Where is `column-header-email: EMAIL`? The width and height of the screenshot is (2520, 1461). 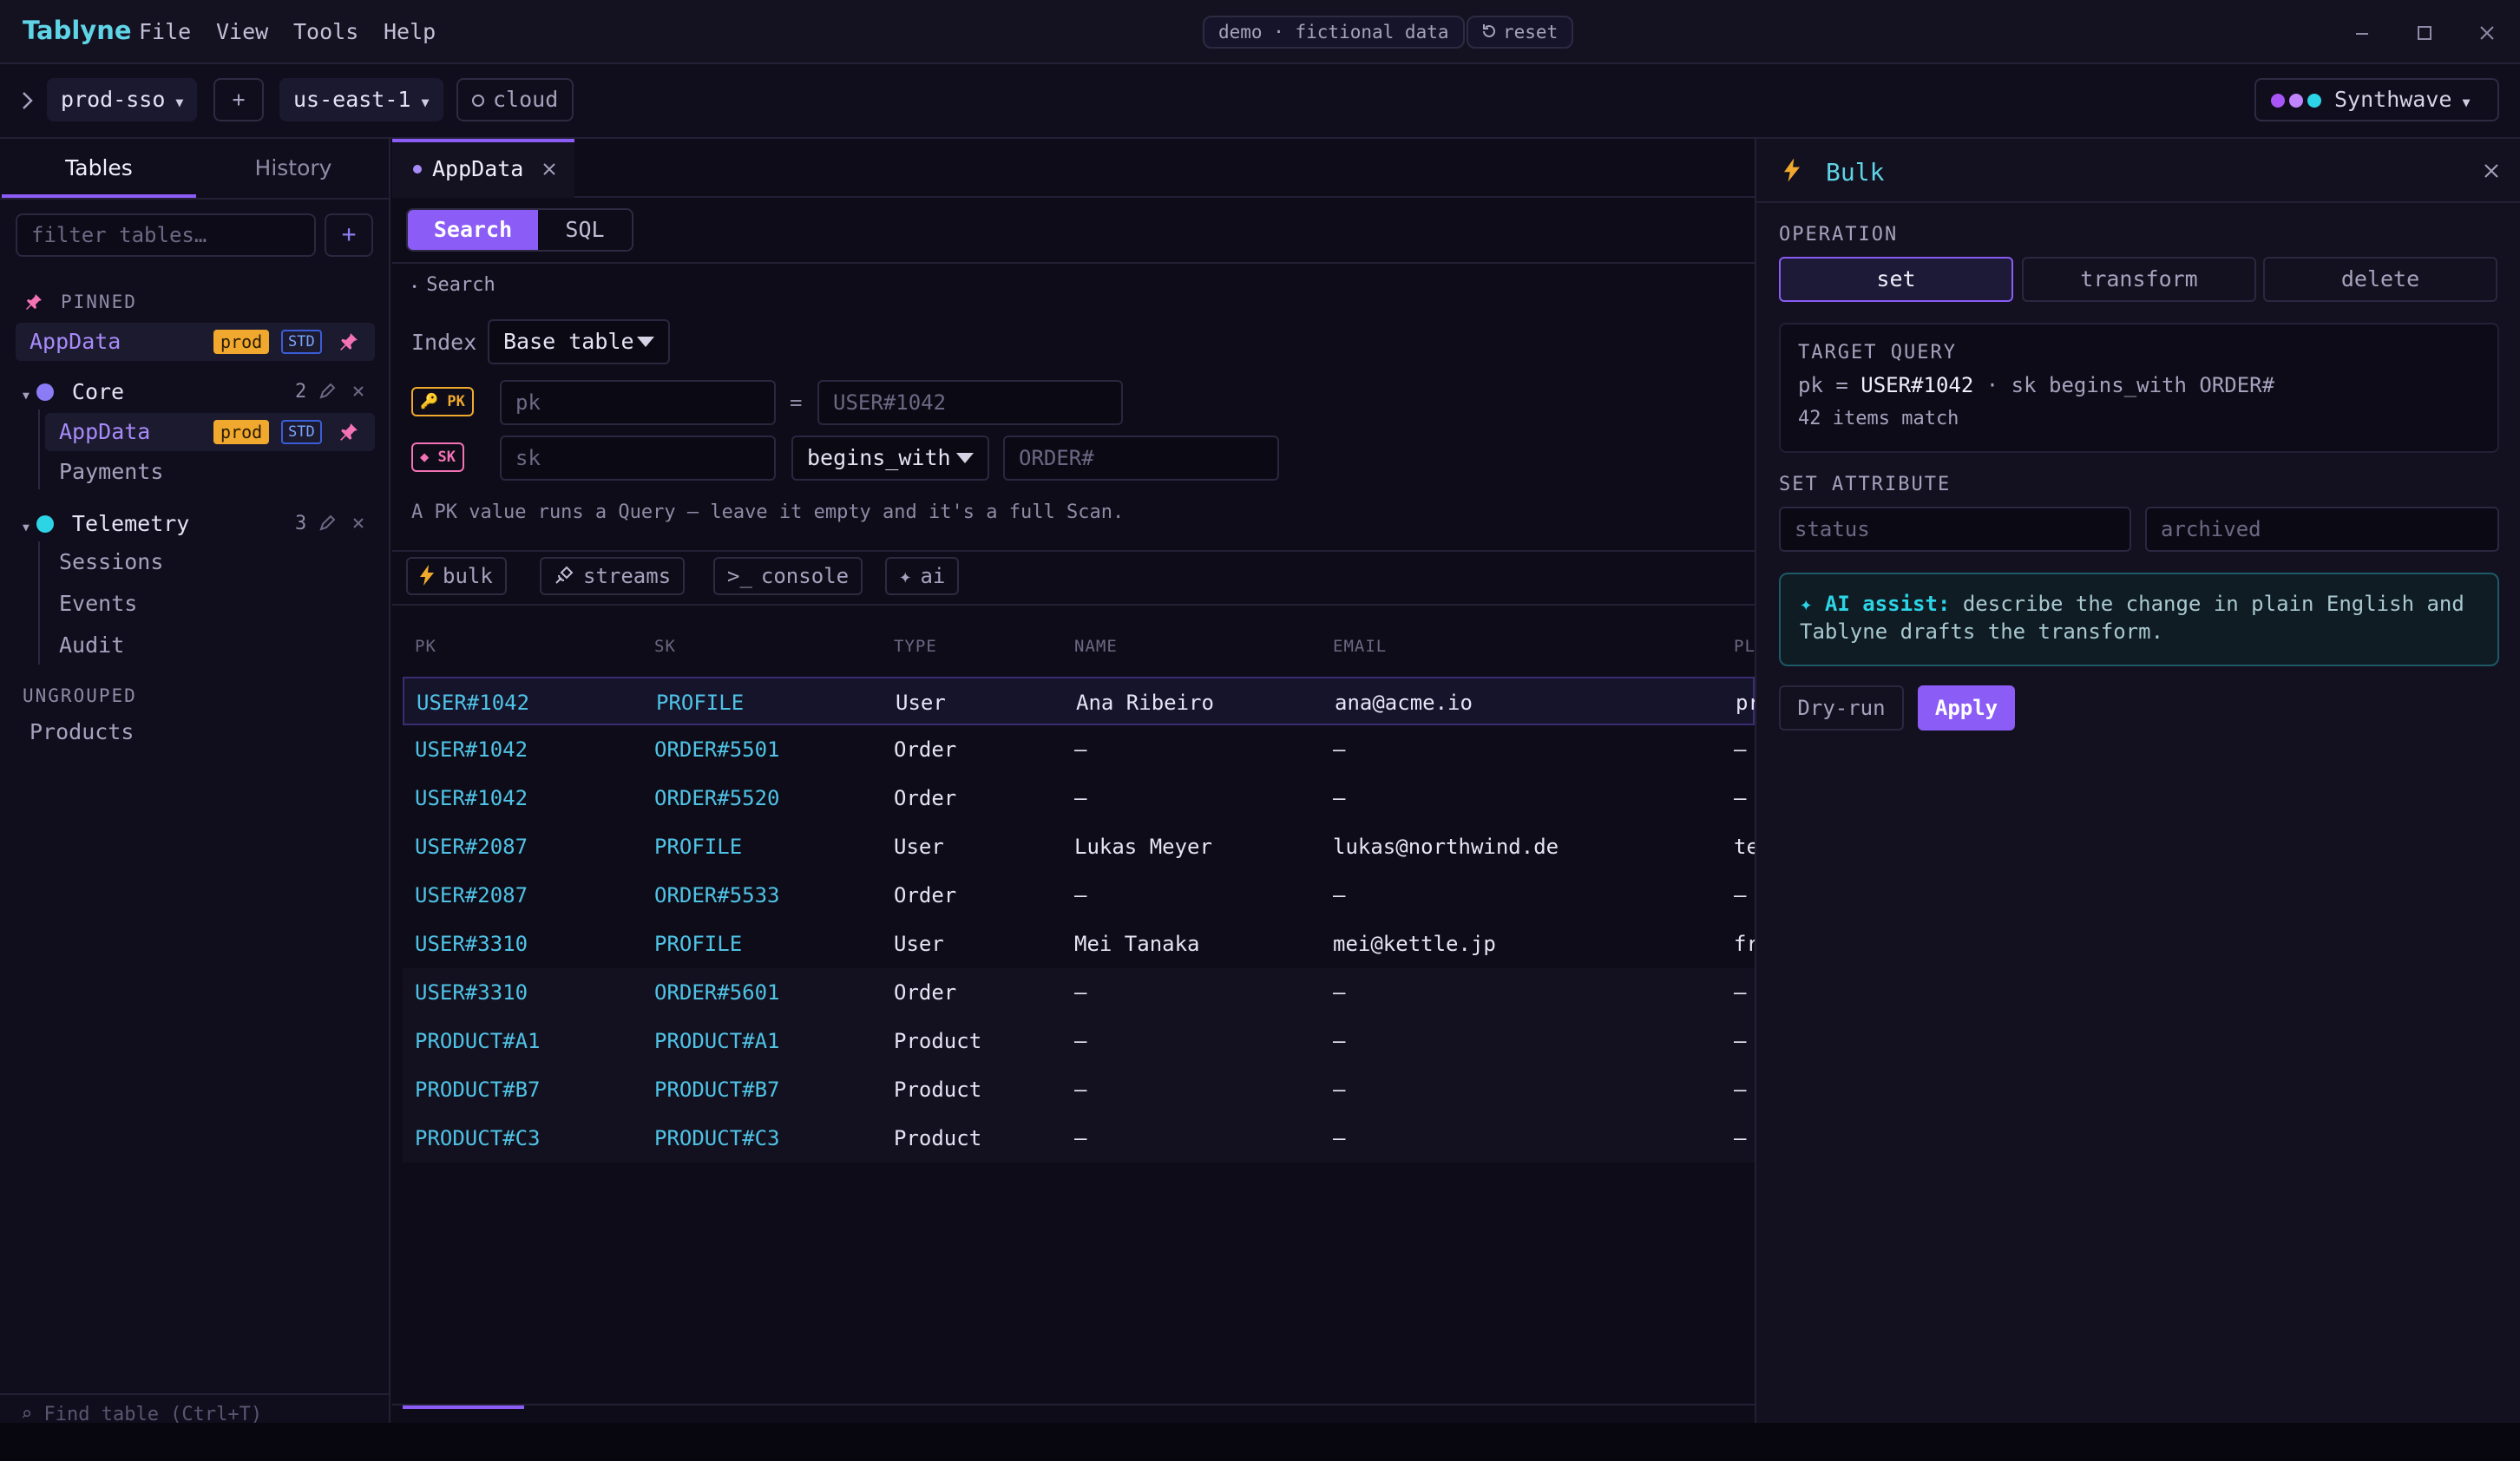 column-header-email: EMAIL is located at coordinates (1360, 646).